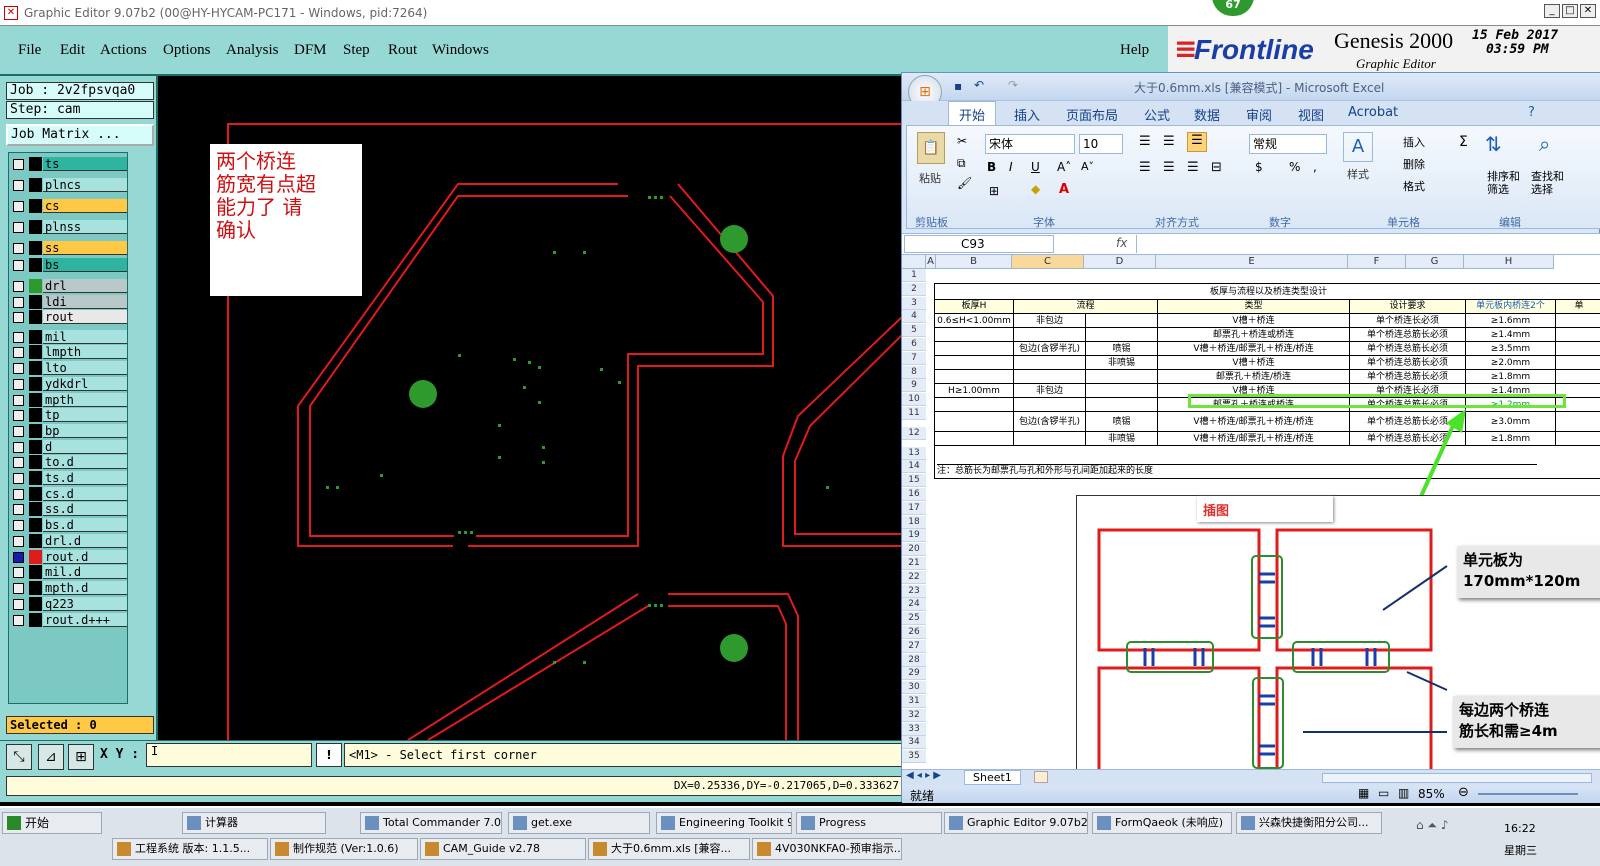 This screenshot has height=866, width=1600. What do you see at coordinates (914, 413) in the screenshot?
I see `row-header: 11` at bounding box center [914, 413].